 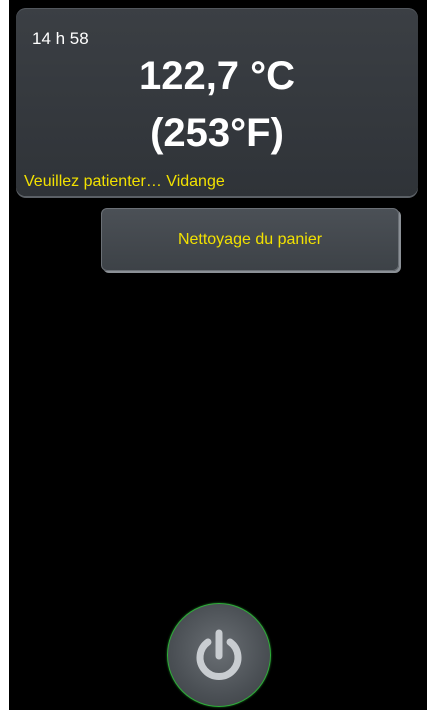 I want to click on power-button, so click(x=219, y=655).